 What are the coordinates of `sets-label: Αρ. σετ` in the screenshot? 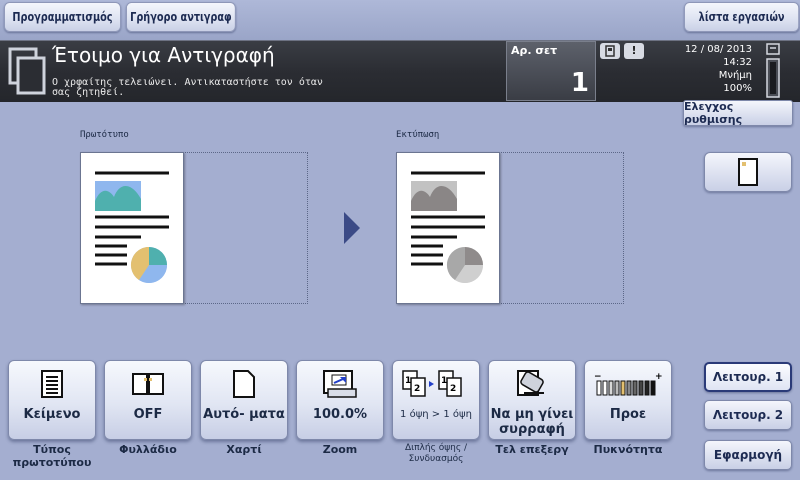 It's located at (534, 50).